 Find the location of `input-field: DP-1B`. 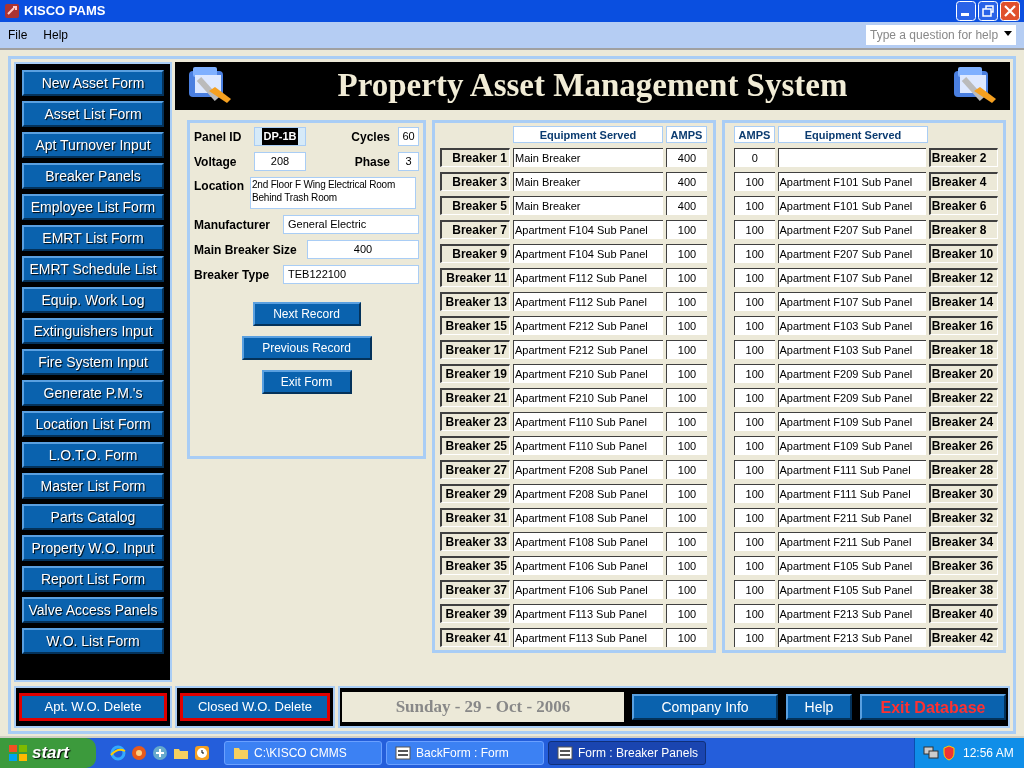

input-field: DP-1B is located at coordinates (280, 136).